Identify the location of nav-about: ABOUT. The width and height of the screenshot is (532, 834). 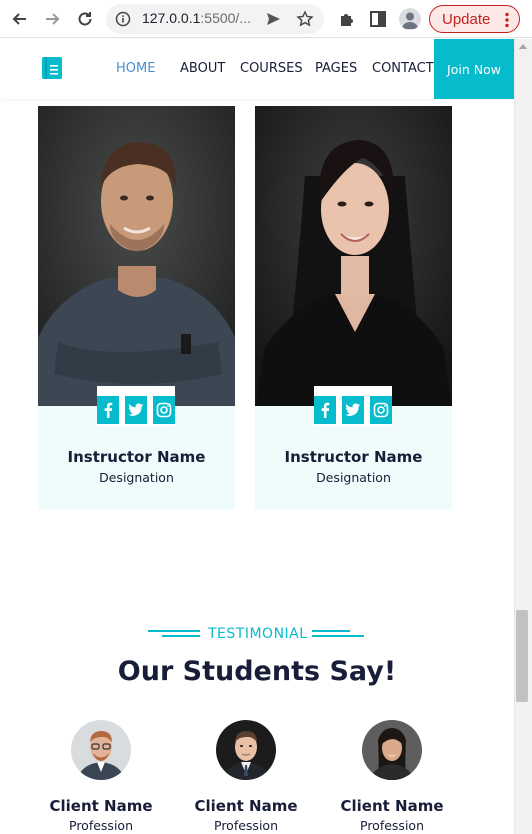
(202, 68).